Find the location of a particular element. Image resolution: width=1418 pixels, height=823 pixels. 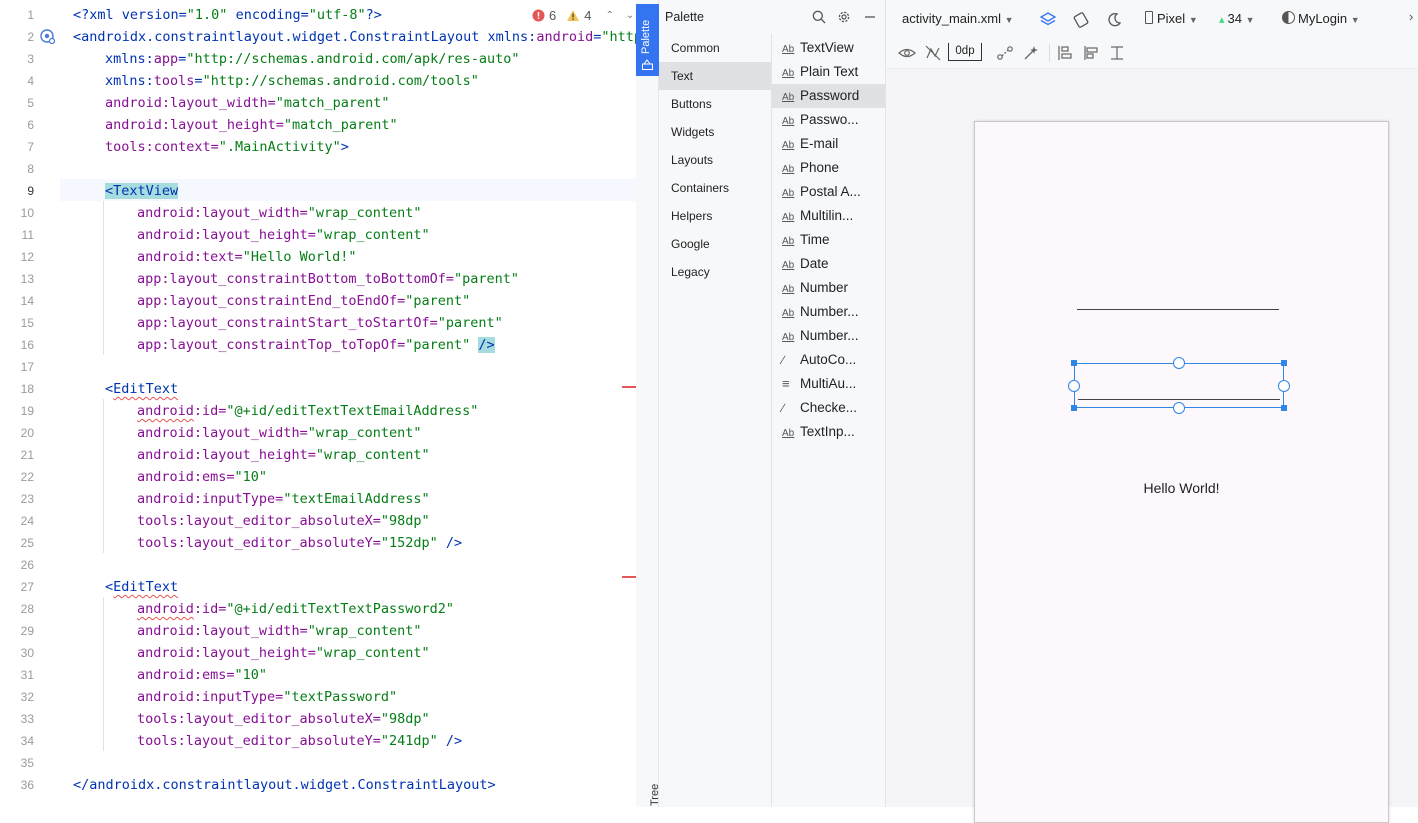

code-line-7: tools:context=".MainActivity"> is located at coordinates (227, 147).